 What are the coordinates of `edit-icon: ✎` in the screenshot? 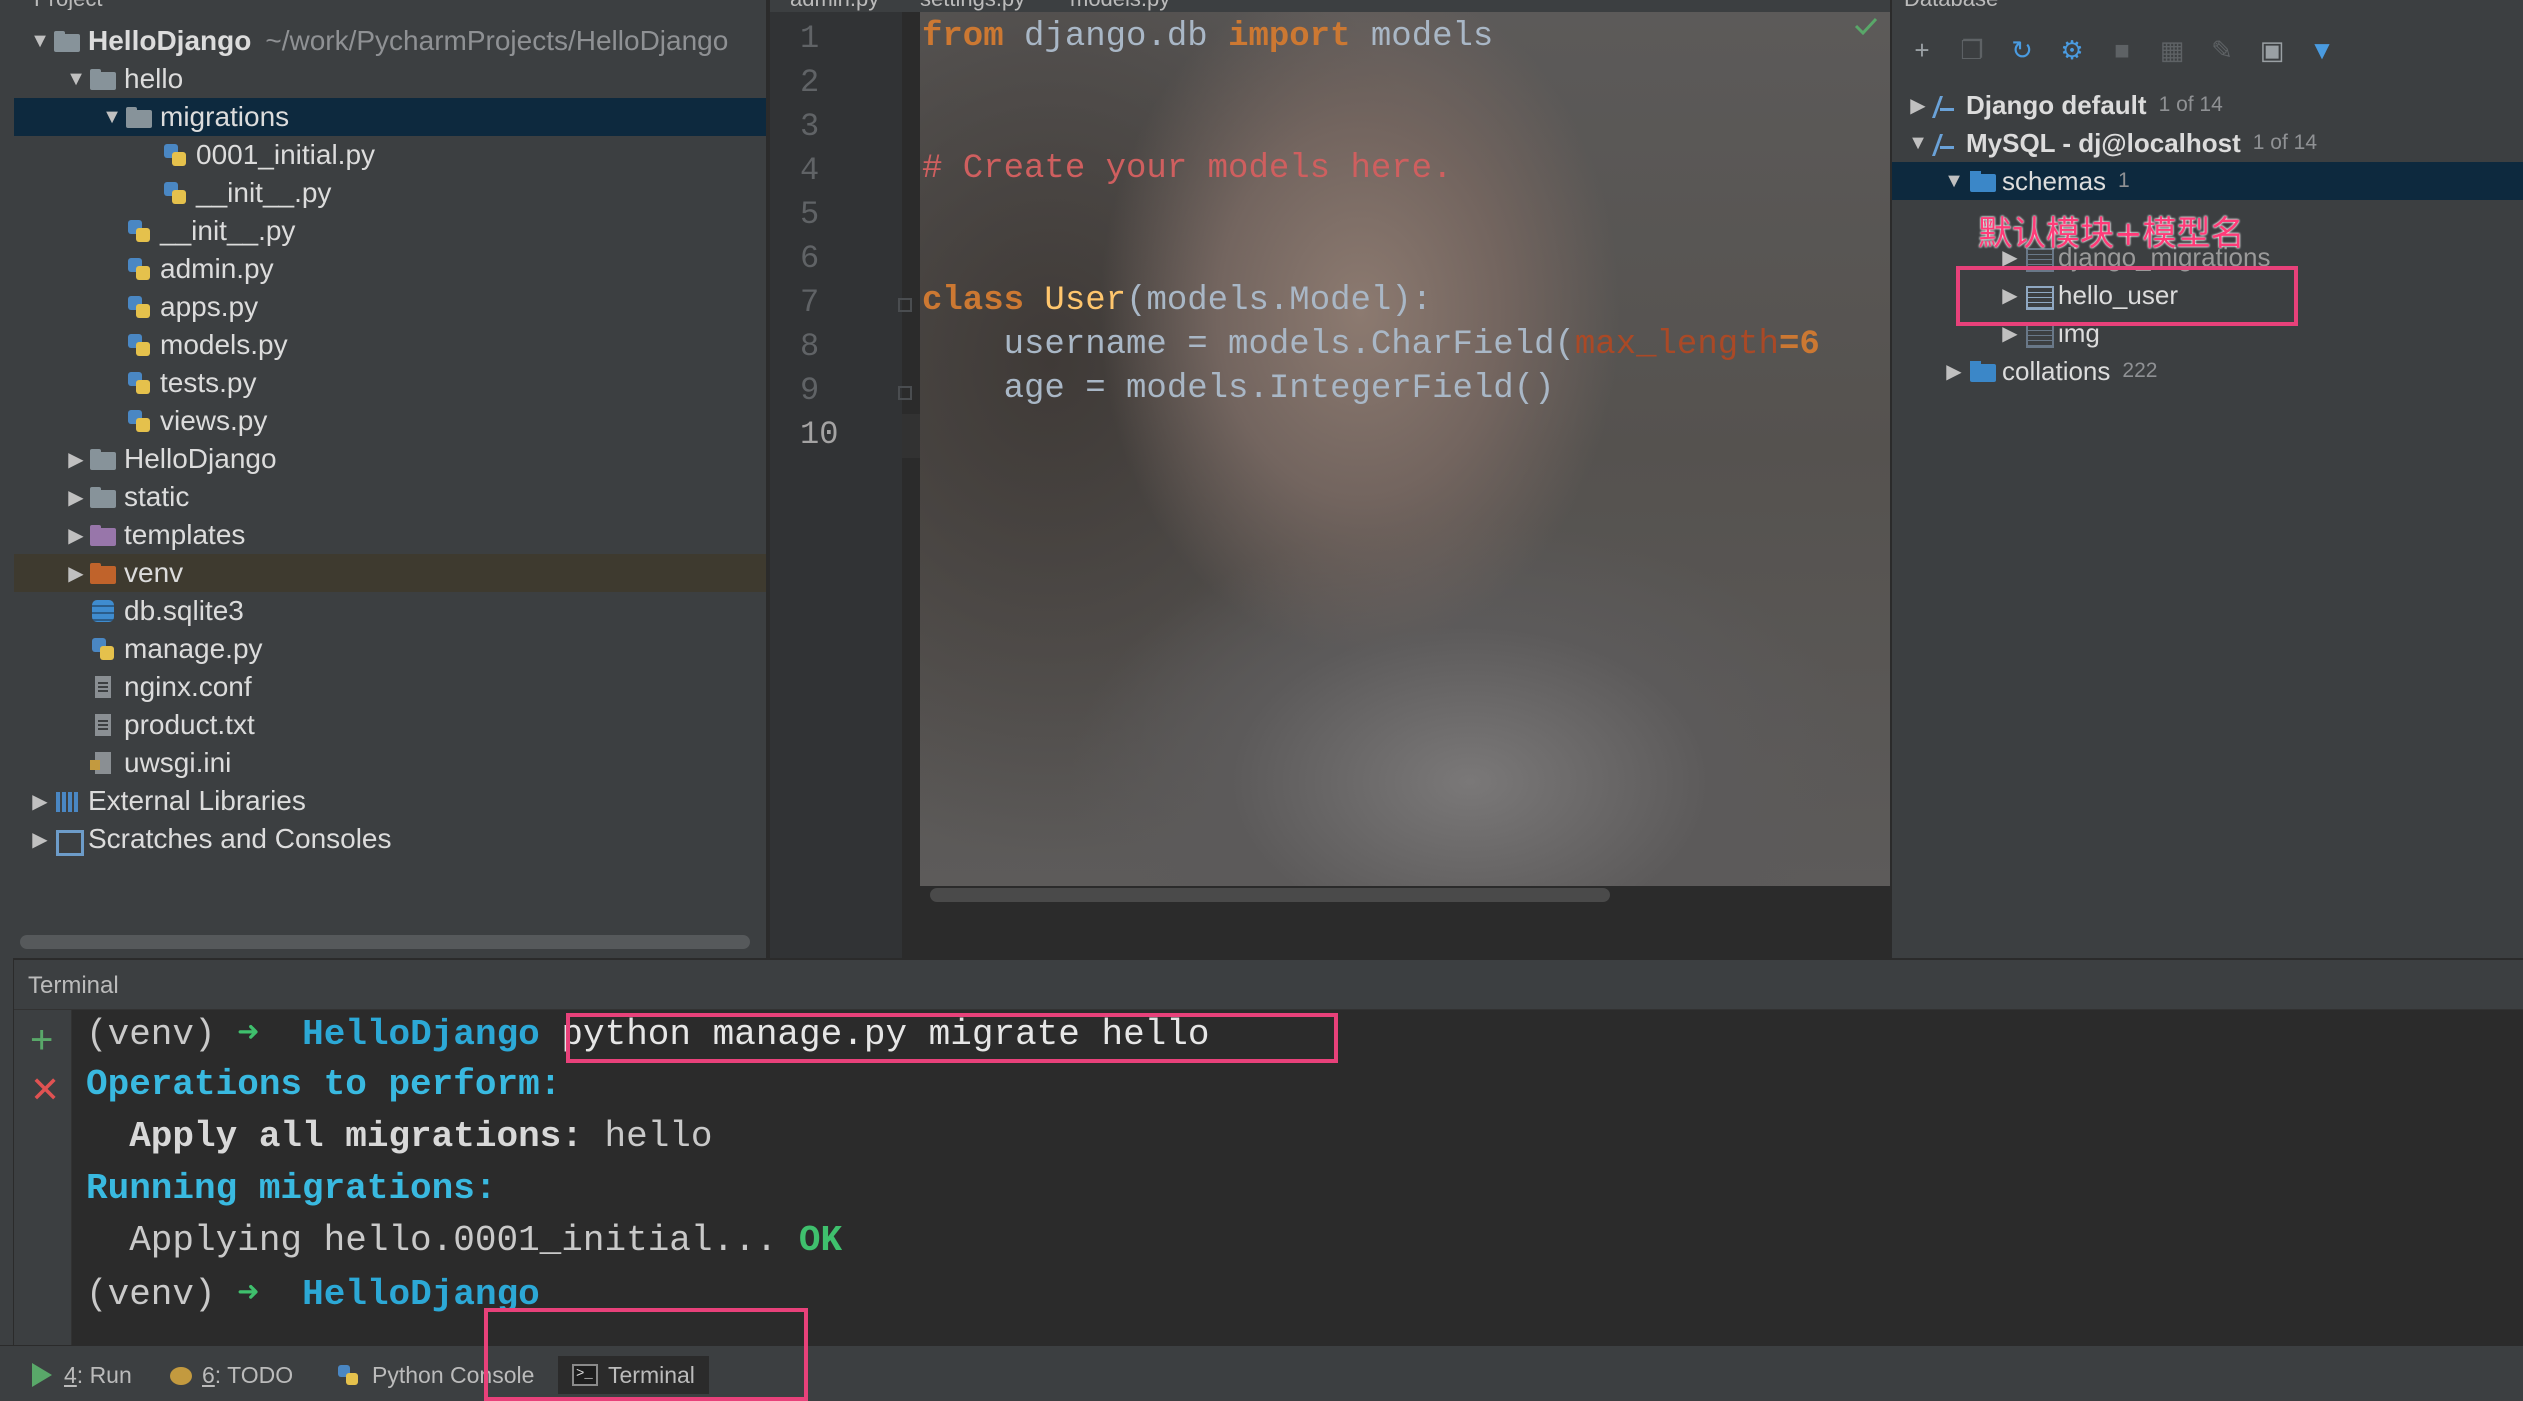 It's located at (2222, 50).